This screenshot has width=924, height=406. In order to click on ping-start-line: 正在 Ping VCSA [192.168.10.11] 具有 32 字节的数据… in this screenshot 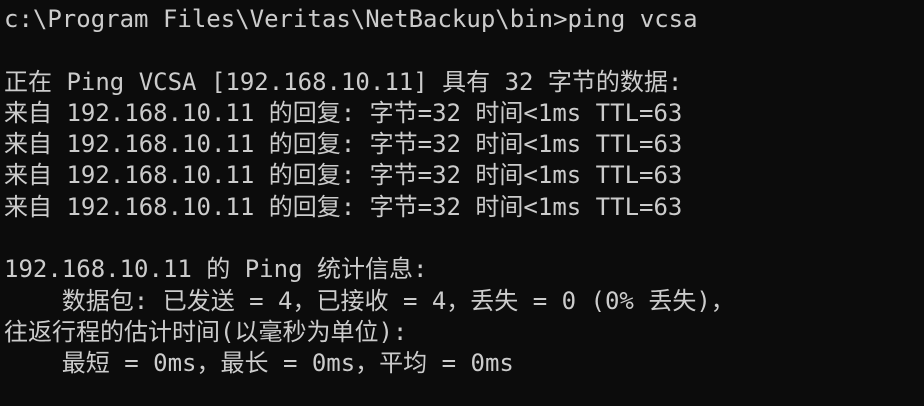, I will do `click(343, 81)`.